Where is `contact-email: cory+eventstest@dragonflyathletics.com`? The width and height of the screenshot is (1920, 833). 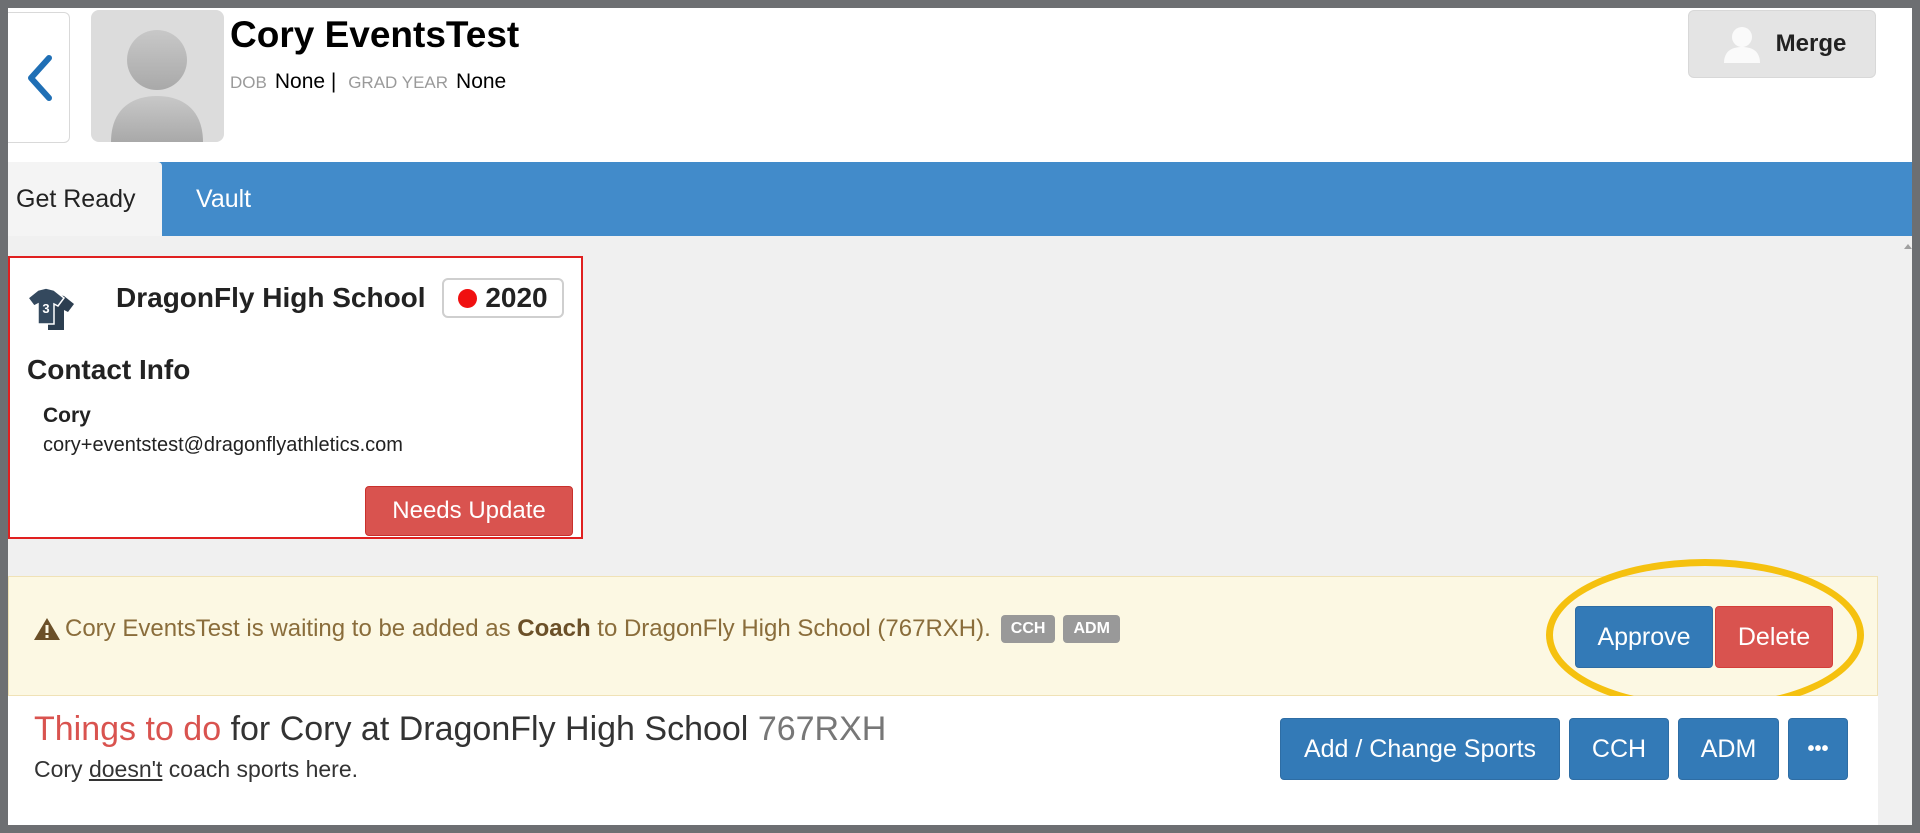 contact-email: cory+eventstest@dragonflyathletics.com is located at coordinates (223, 445).